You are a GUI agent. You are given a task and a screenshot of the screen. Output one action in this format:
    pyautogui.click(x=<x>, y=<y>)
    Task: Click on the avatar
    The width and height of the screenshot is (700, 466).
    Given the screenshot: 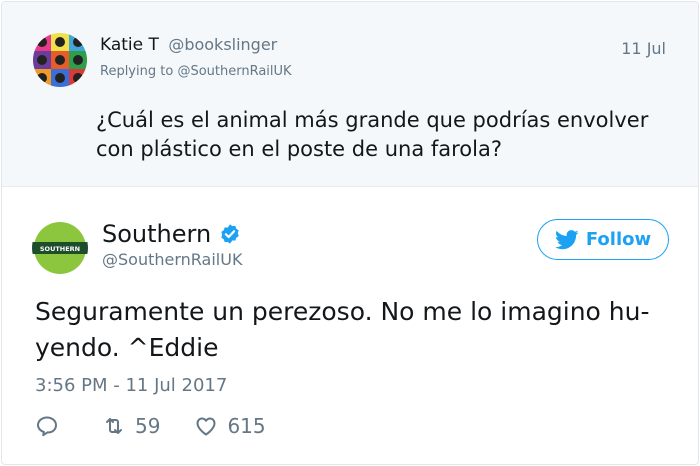 What is the action you would take?
    pyautogui.click(x=60, y=60)
    